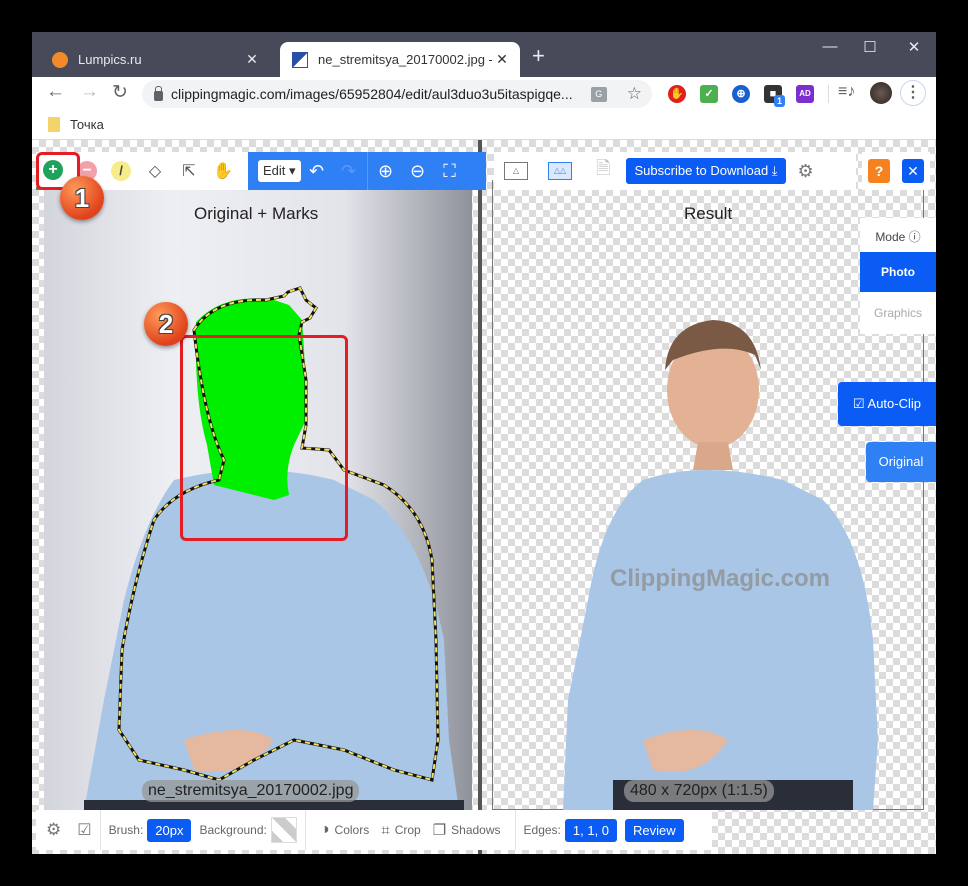  What do you see at coordinates (405, 59) in the screenshot?
I see `tab-title: ne_stremitsya_20170002.jpg - Cli` at bounding box center [405, 59].